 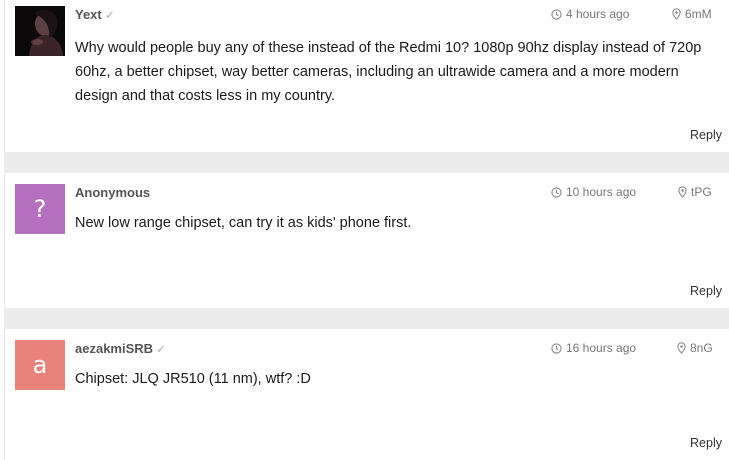 I want to click on avatar-letter: a, so click(x=40, y=365).